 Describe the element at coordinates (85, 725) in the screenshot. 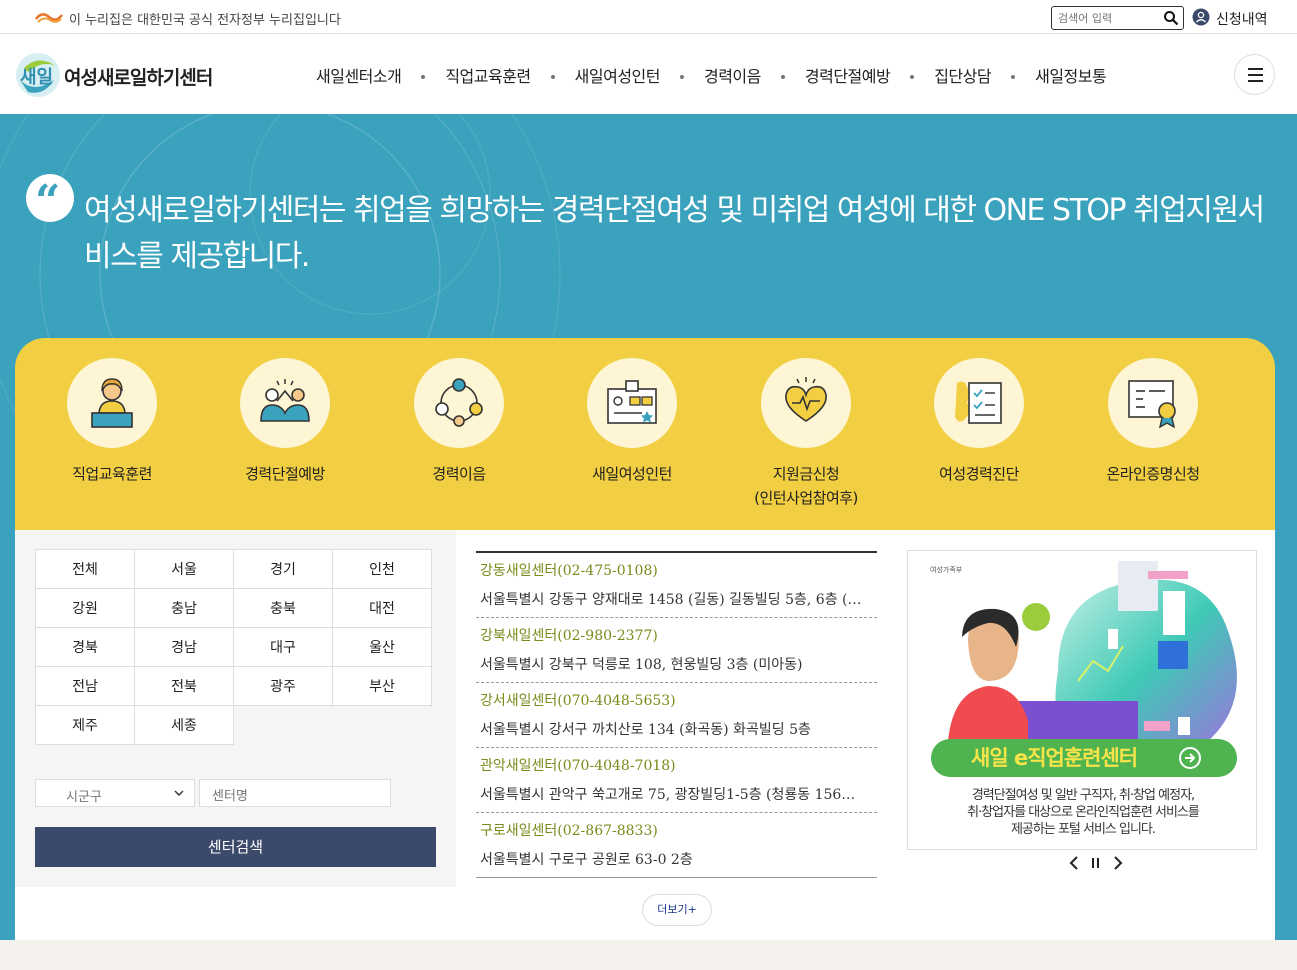

I see `region-jeju: 제주` at that location.